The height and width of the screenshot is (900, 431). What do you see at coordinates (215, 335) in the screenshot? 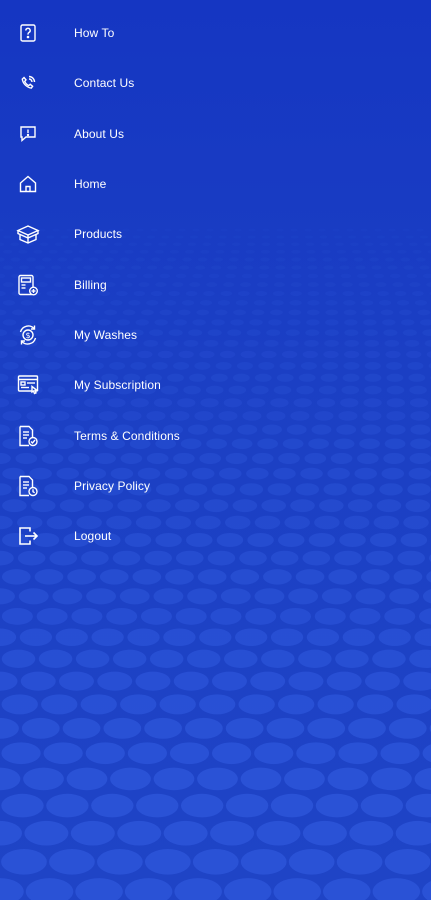
I see `menu-item-my-washes: $ My Washes` at bounding box center [215, 335].